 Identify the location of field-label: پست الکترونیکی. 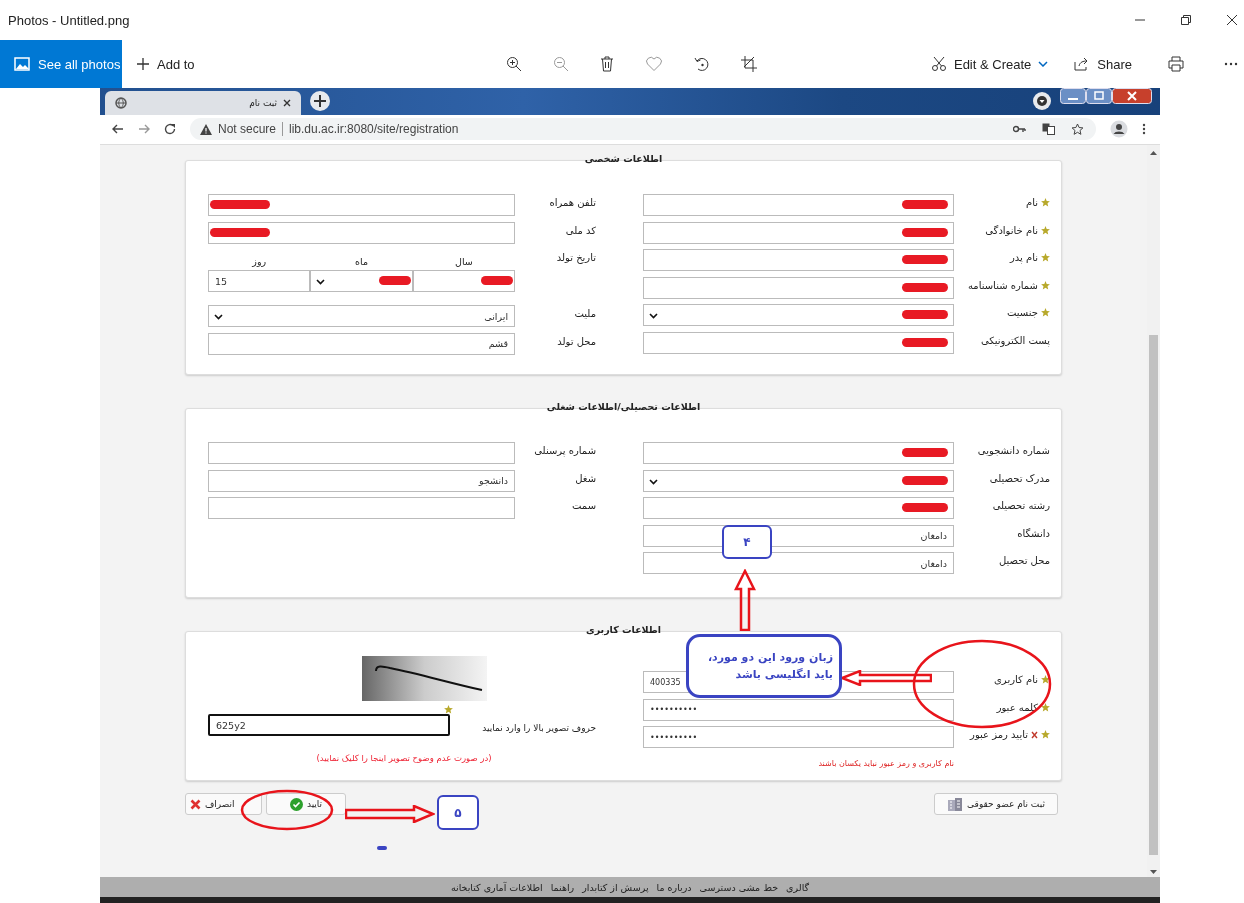
(1015, 340).